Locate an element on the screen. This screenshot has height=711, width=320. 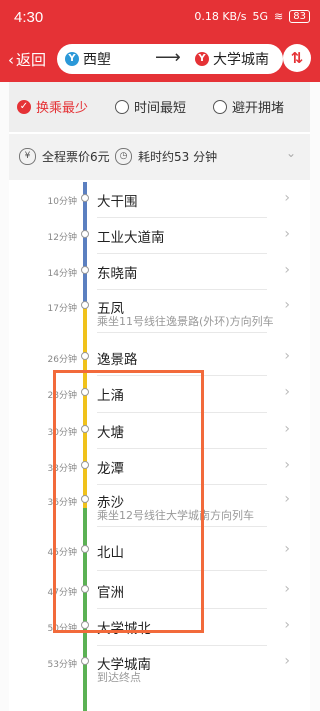
clock-icon: ◷ is located at coordinates (123, 156).